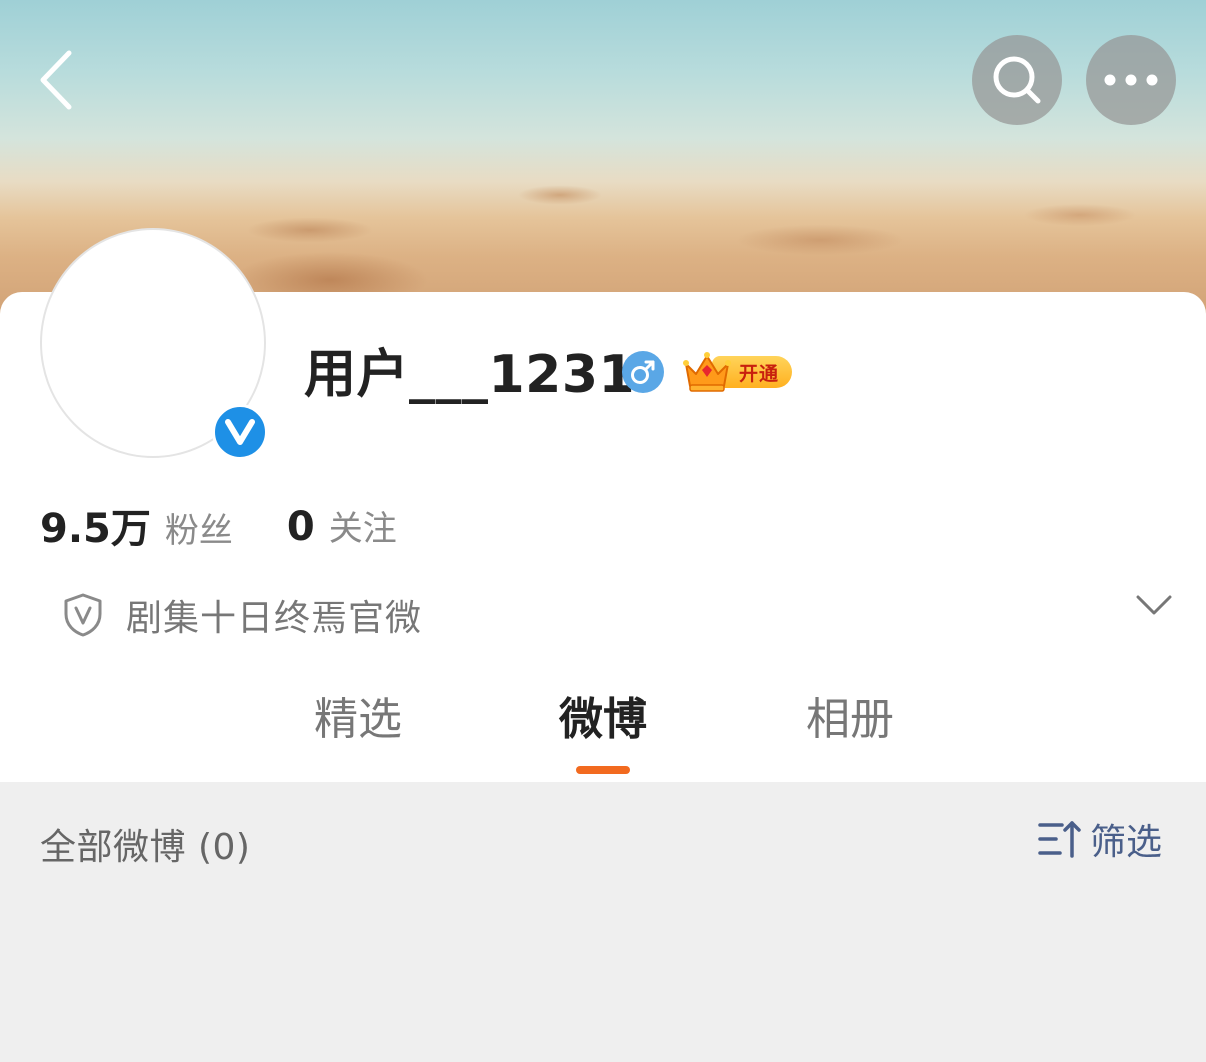 The width and height of the screenshot is (1206, 1062). Describe the element at coordinates (198, 531) in the screenshot. I see `followers-label: 粉丝` at that location.